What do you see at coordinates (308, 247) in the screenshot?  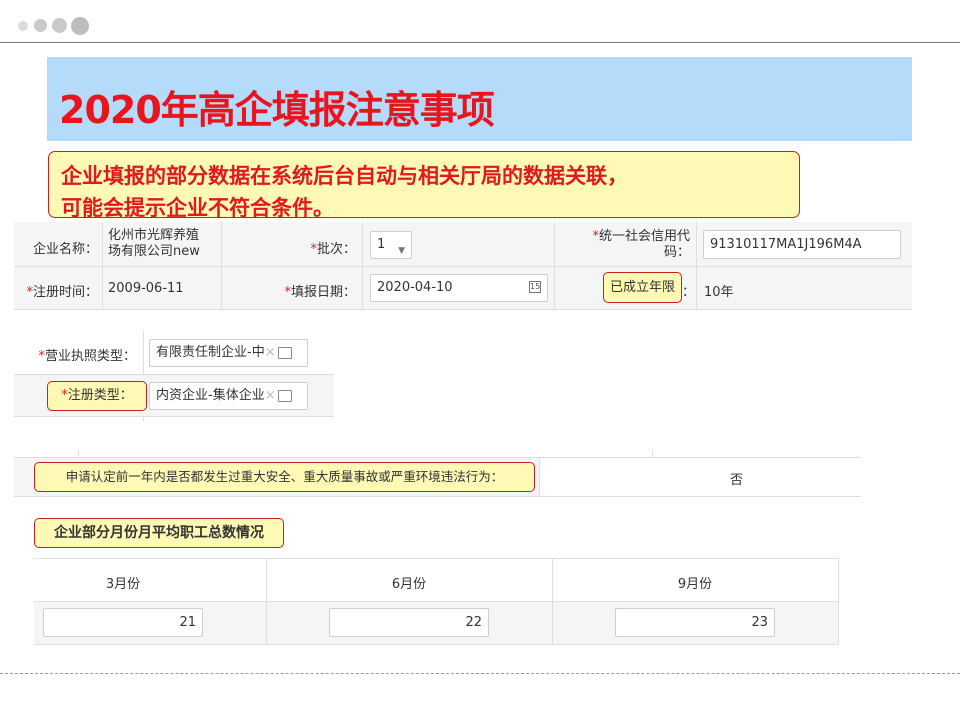 I see `batch-label: *批次：` at bounding box center [308, 247].